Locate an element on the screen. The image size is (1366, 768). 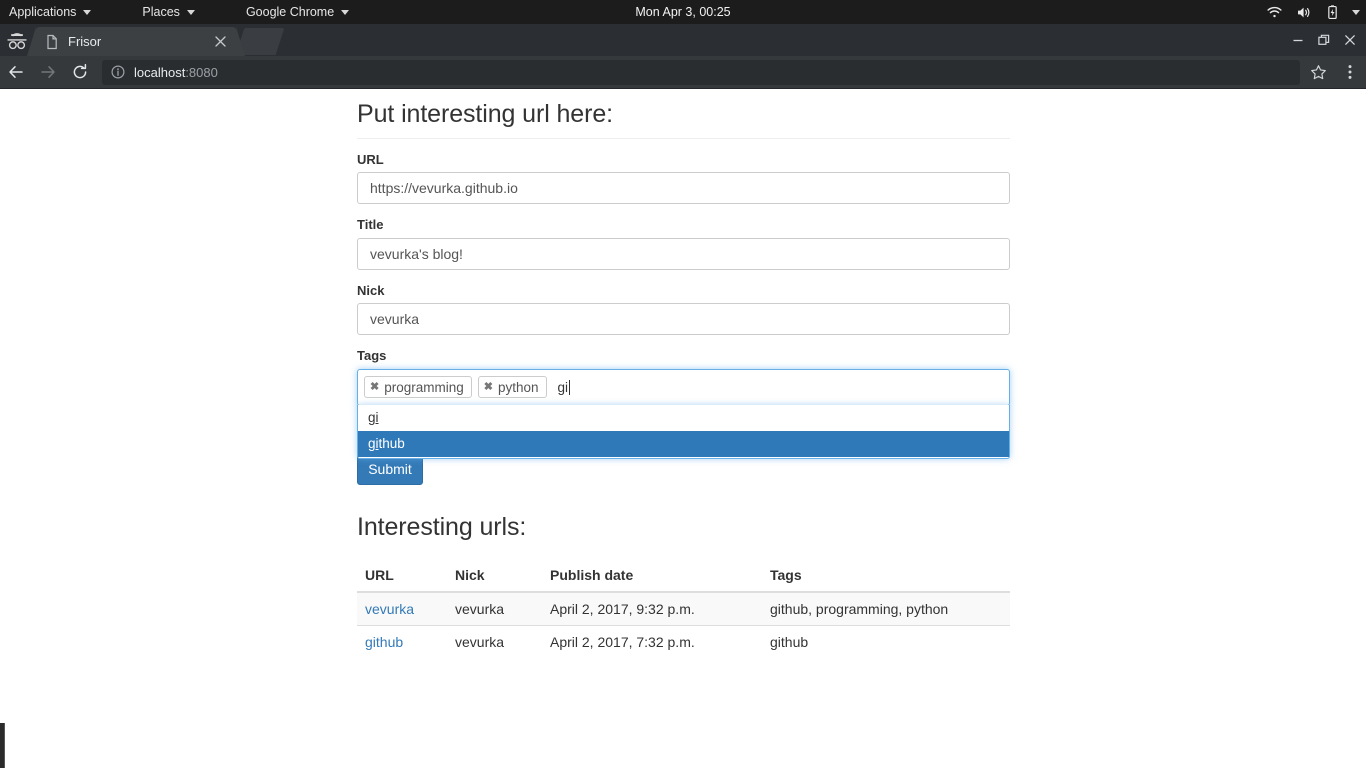
tags-label: Tags is located at coordinates (372, 356).